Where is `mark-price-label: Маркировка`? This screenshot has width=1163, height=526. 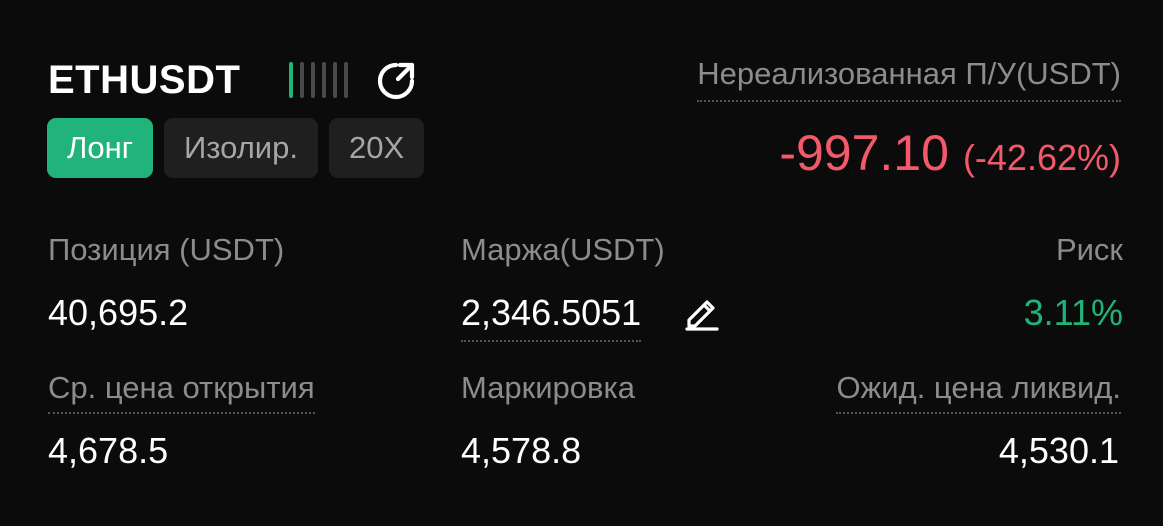
mark-price-label: Маркировка is located at coordinates (548, 387).